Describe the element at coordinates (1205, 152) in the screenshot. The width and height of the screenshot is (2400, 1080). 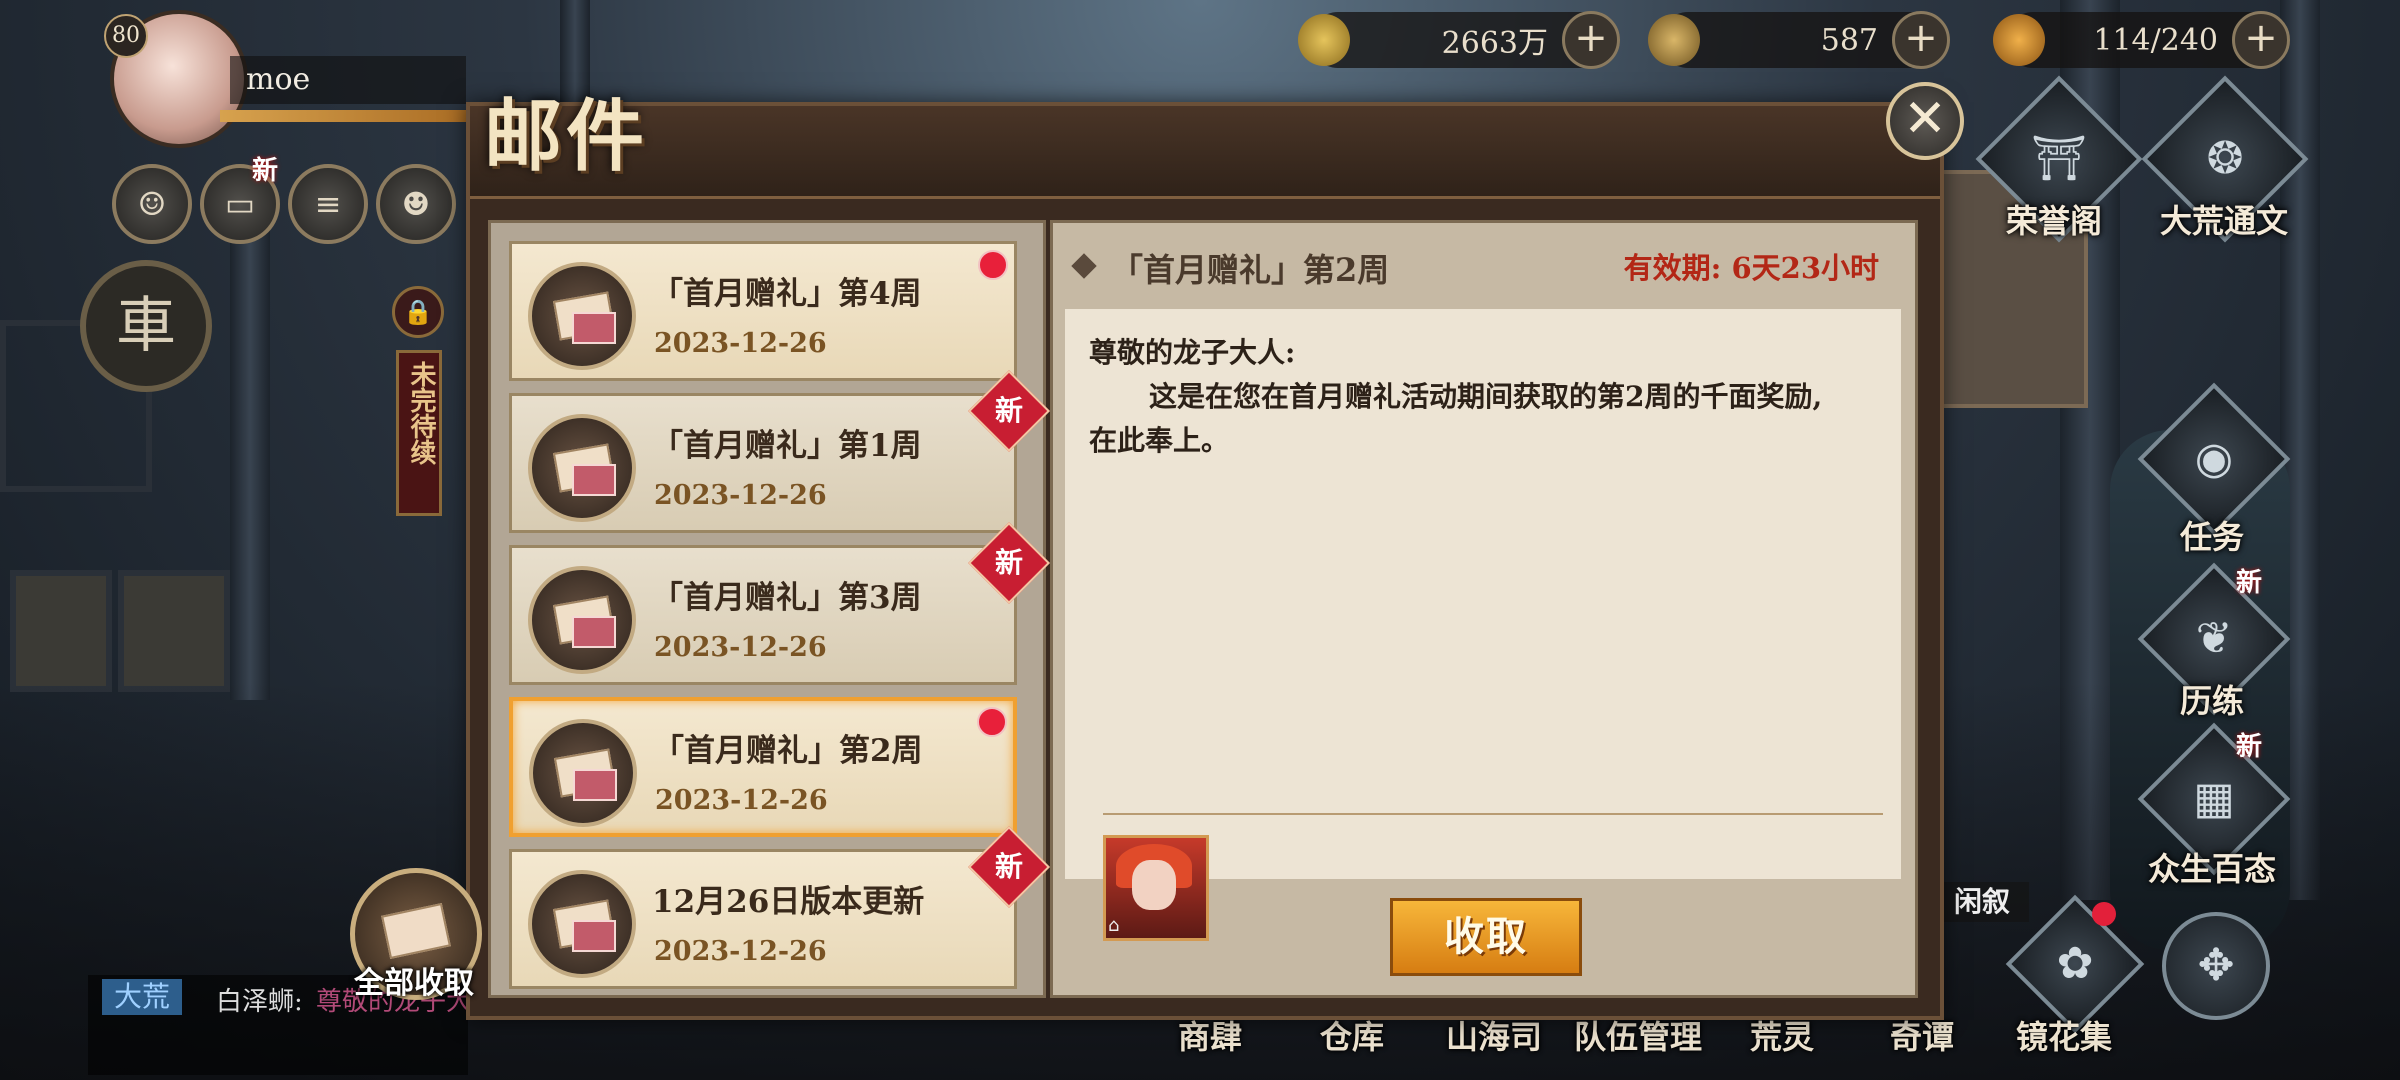
I see `mail-header` at that location.